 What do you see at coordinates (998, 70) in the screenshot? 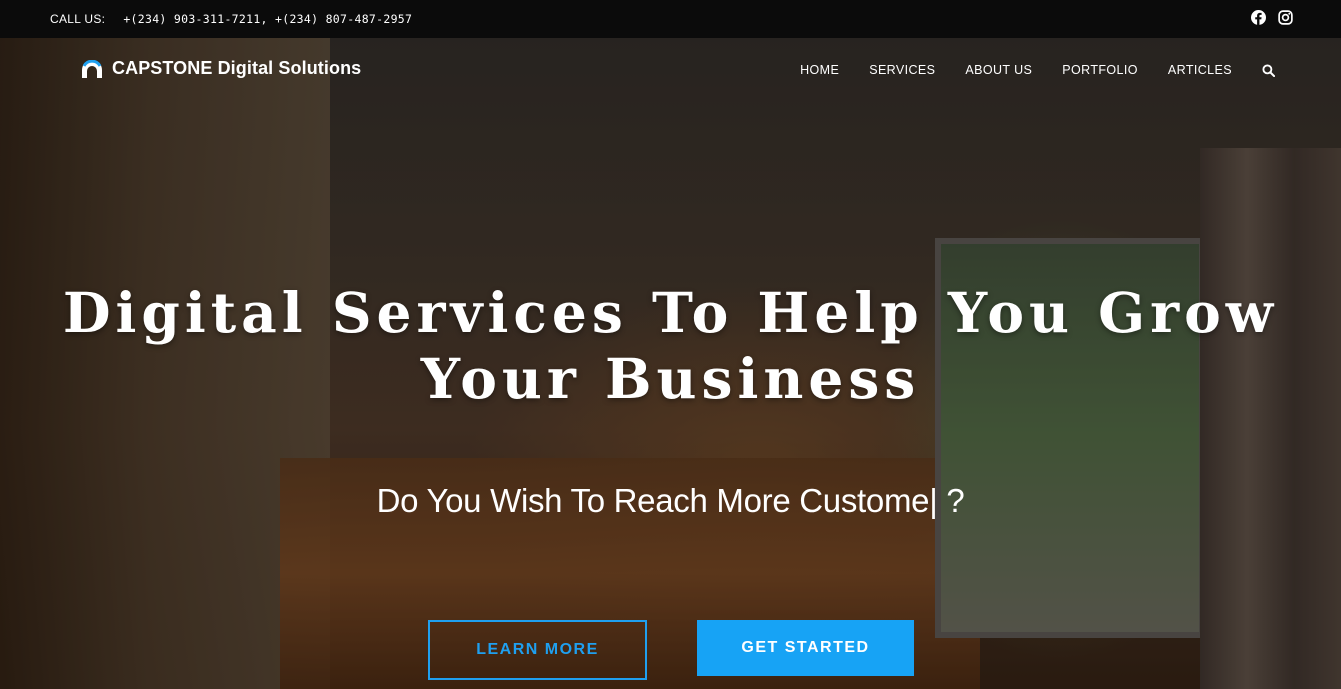
I see `nav-item-about-us: ABOUT US` at bounding box center [998, 70].